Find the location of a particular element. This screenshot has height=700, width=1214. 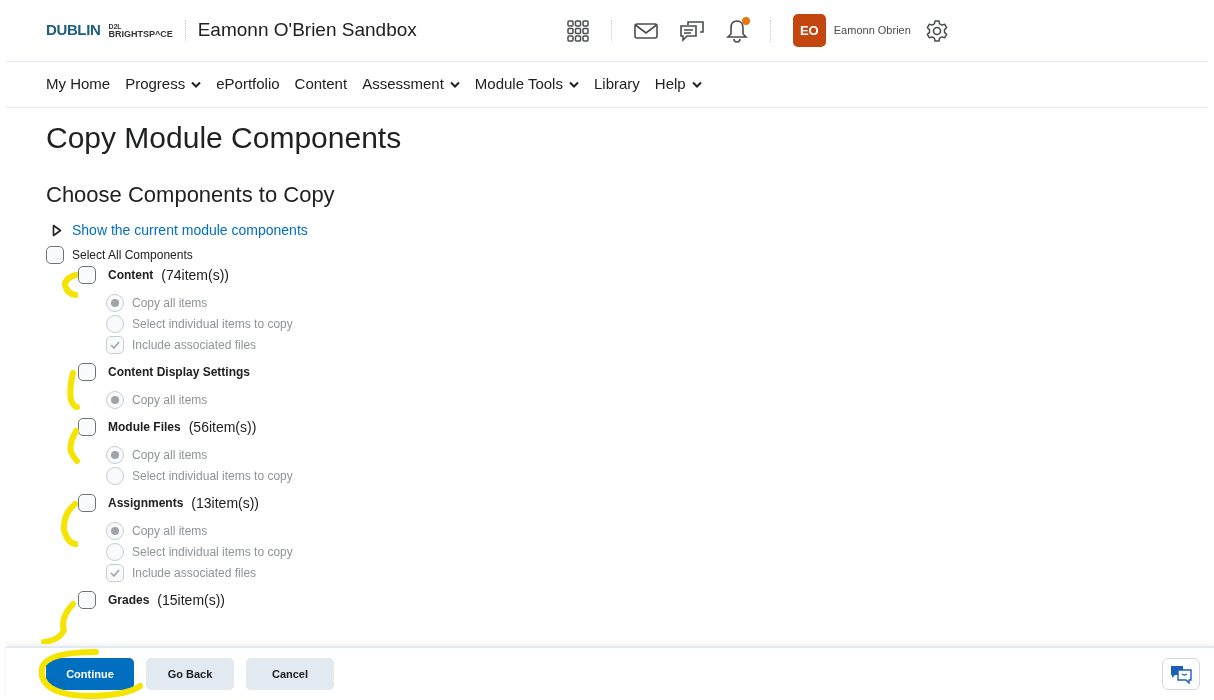

user-name: Eamonn Obrien is located at coordinates (872, 30).